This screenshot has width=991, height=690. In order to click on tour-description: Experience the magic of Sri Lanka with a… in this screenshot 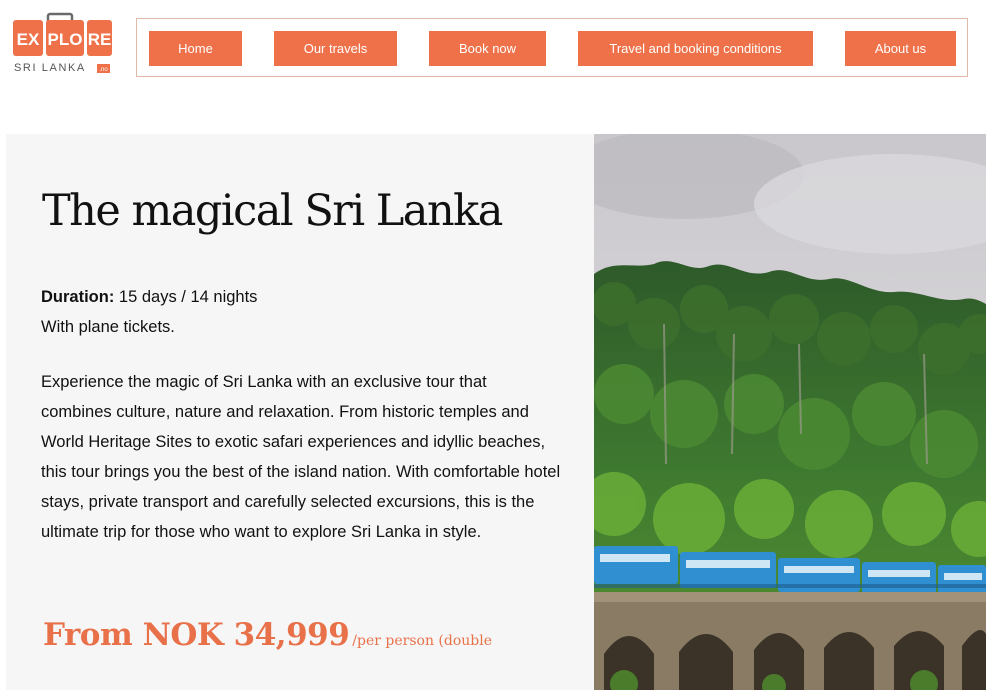, I will do `click(301, 457)`.